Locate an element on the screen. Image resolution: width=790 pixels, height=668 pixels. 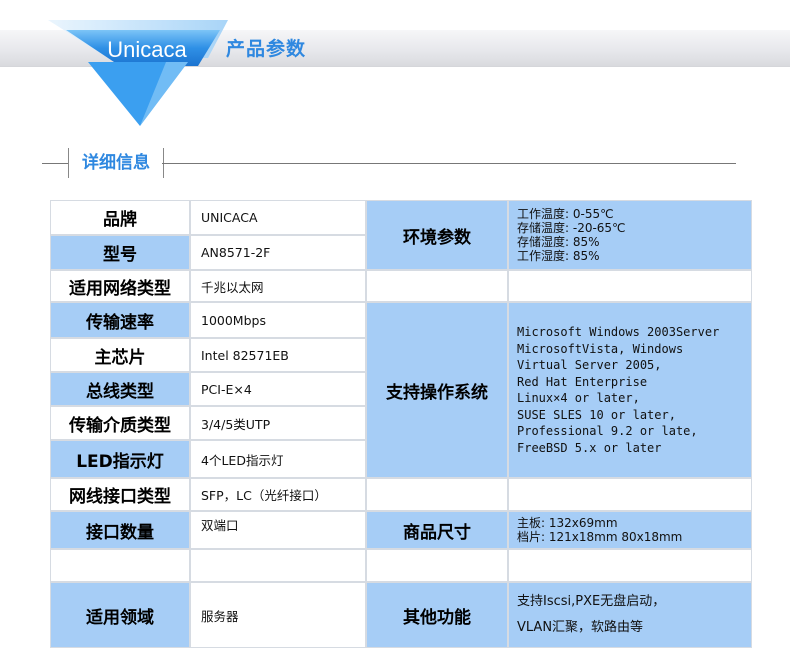
label-os: 支持操作系统 is located at coordinates (437, 390).